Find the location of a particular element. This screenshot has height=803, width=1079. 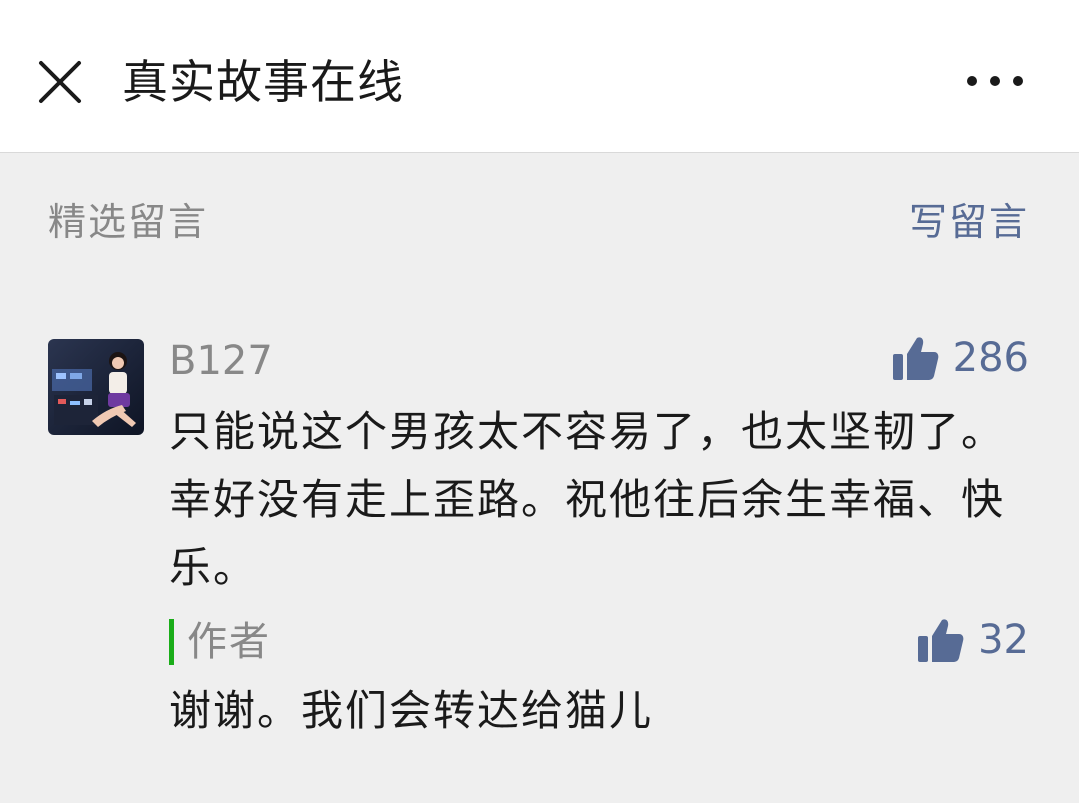

featured-comments-label: 精选留言 is located at coordinates (128, 222).